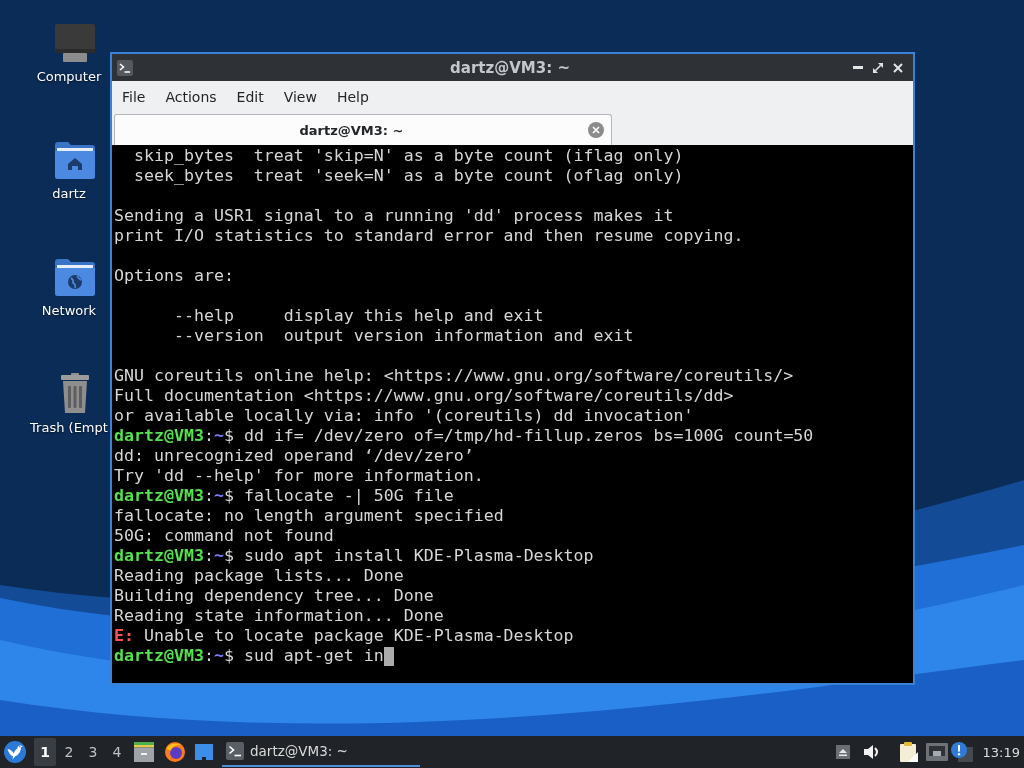 Image resolution: width=1024 pixels, height=768 pixels. Describe the element at coordinates (284, 496) in the screenshot. I see `command-line: dartz@VM3:~$ fallocate -| 50G file` at that location.